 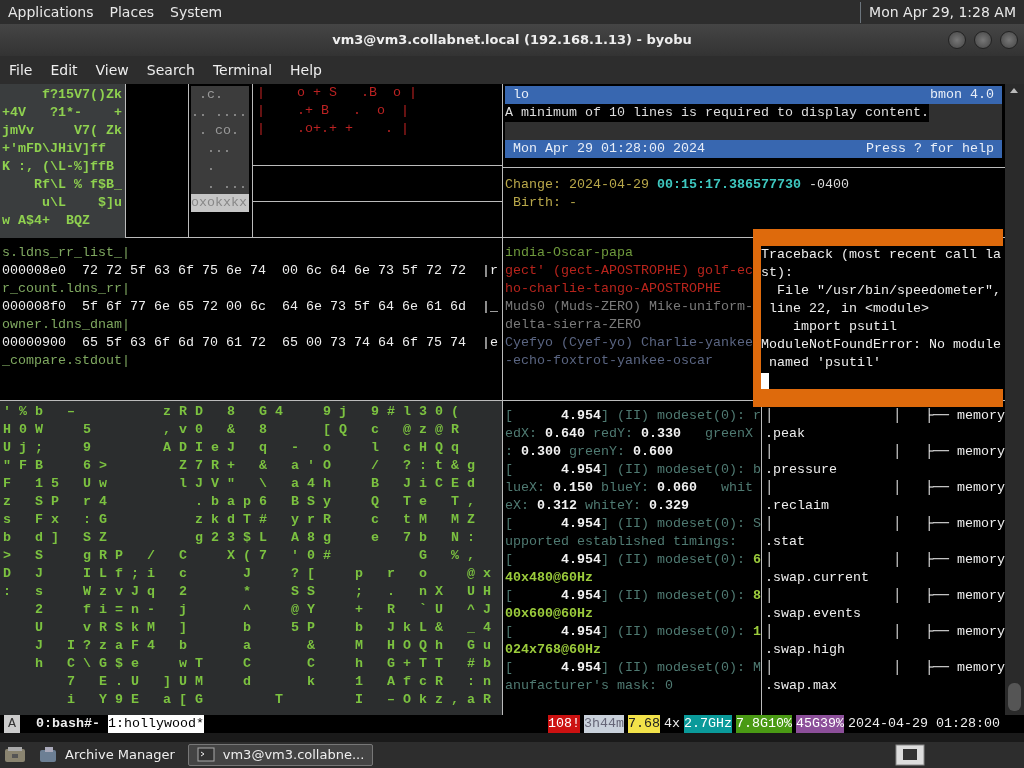 I want to click on hexdump-line: _compare.stdout|, so click(x=66, y=361).